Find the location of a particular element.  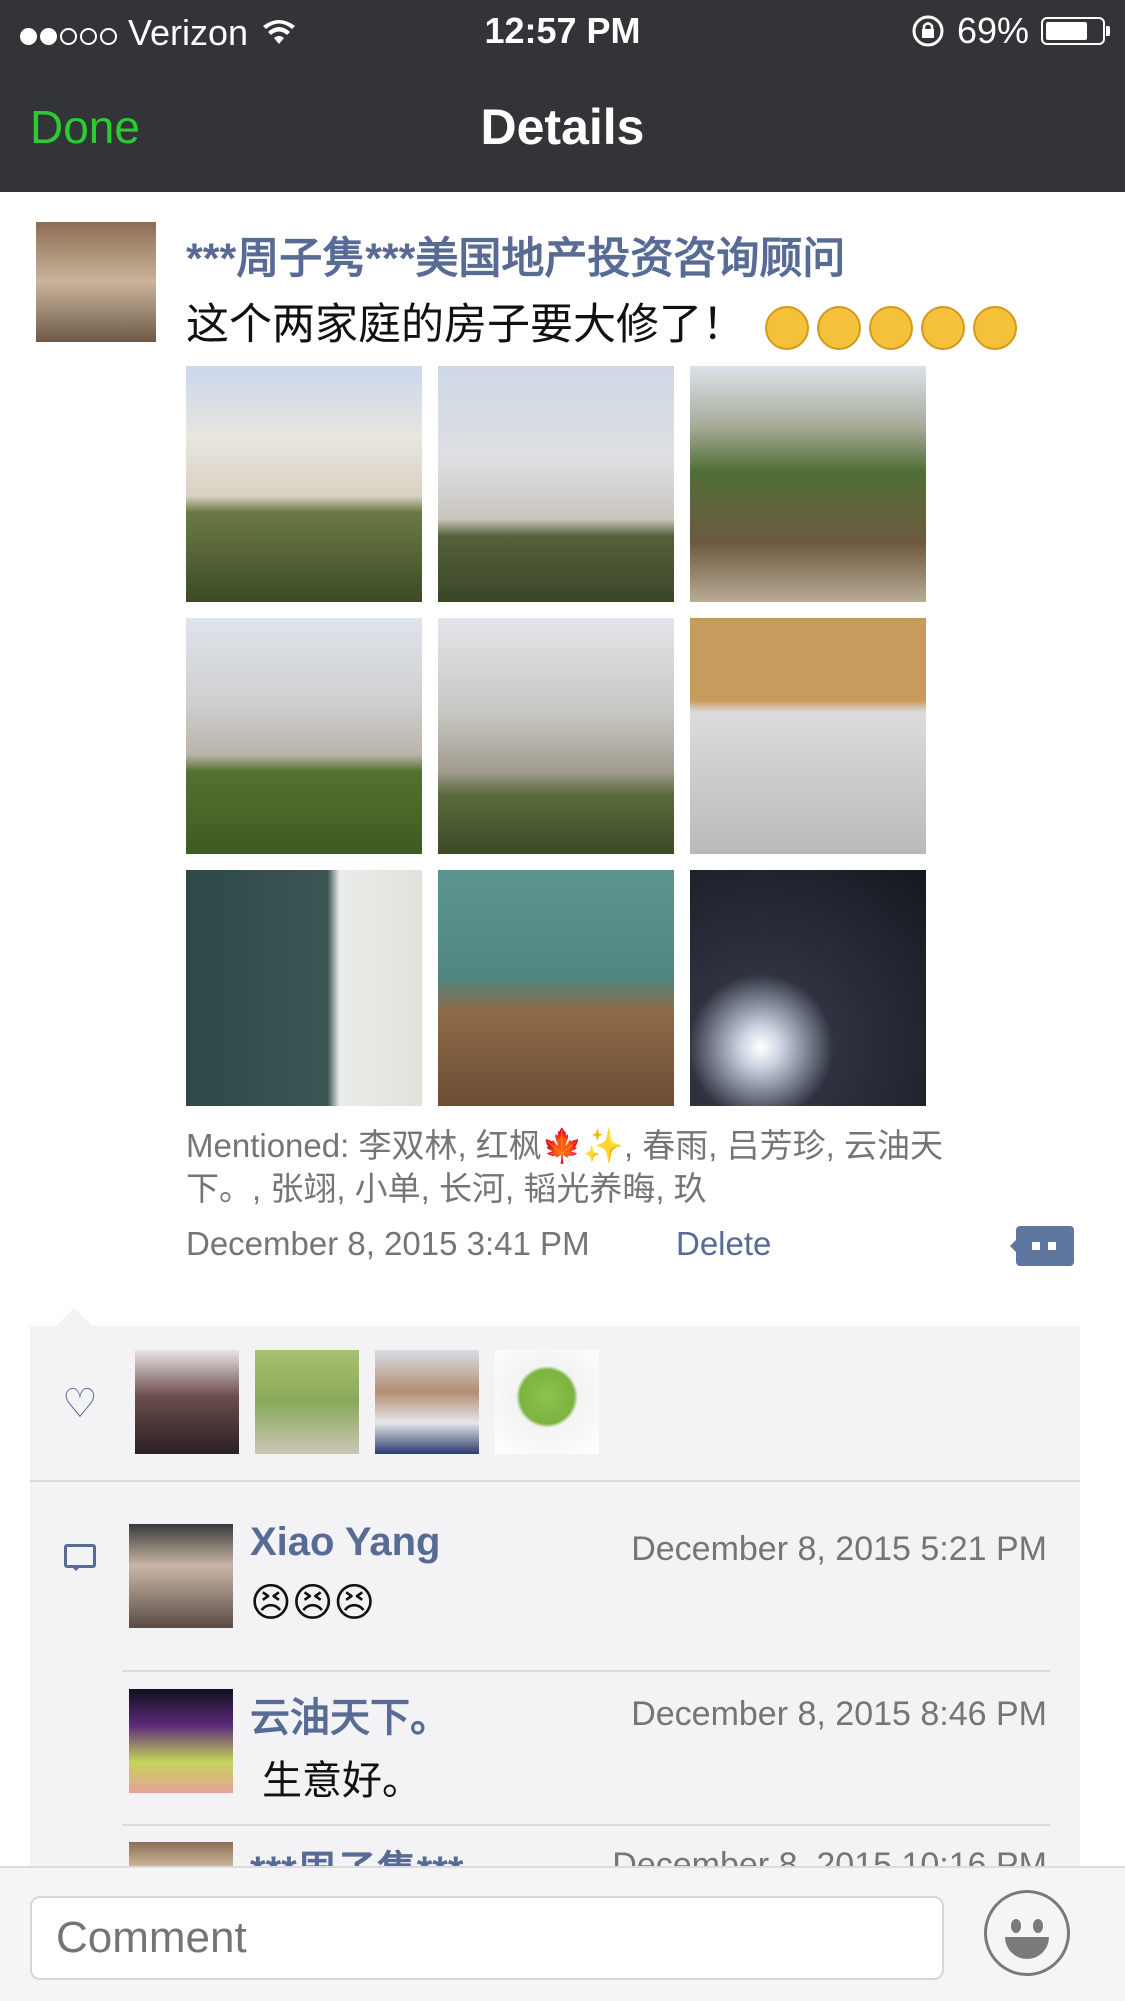

comment-author: Xiao Yang is located at coordinates (345, 1542).